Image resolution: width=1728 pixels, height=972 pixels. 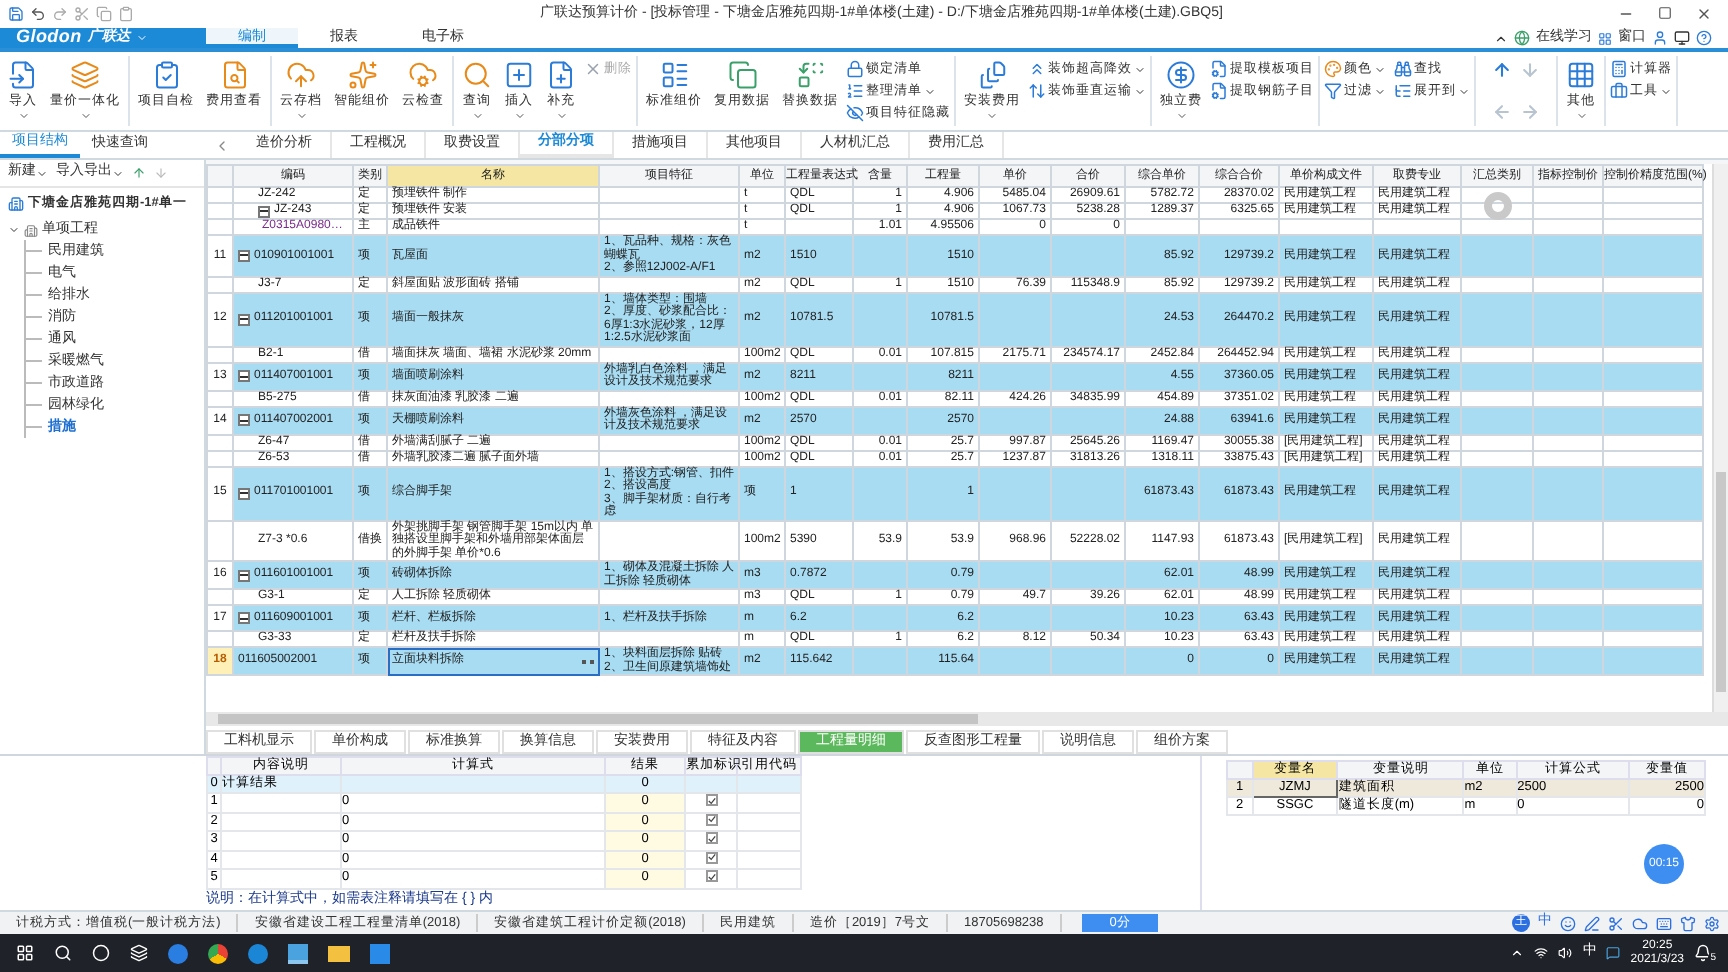 I want to click on notification-icon, so click(x=1703, y=953).